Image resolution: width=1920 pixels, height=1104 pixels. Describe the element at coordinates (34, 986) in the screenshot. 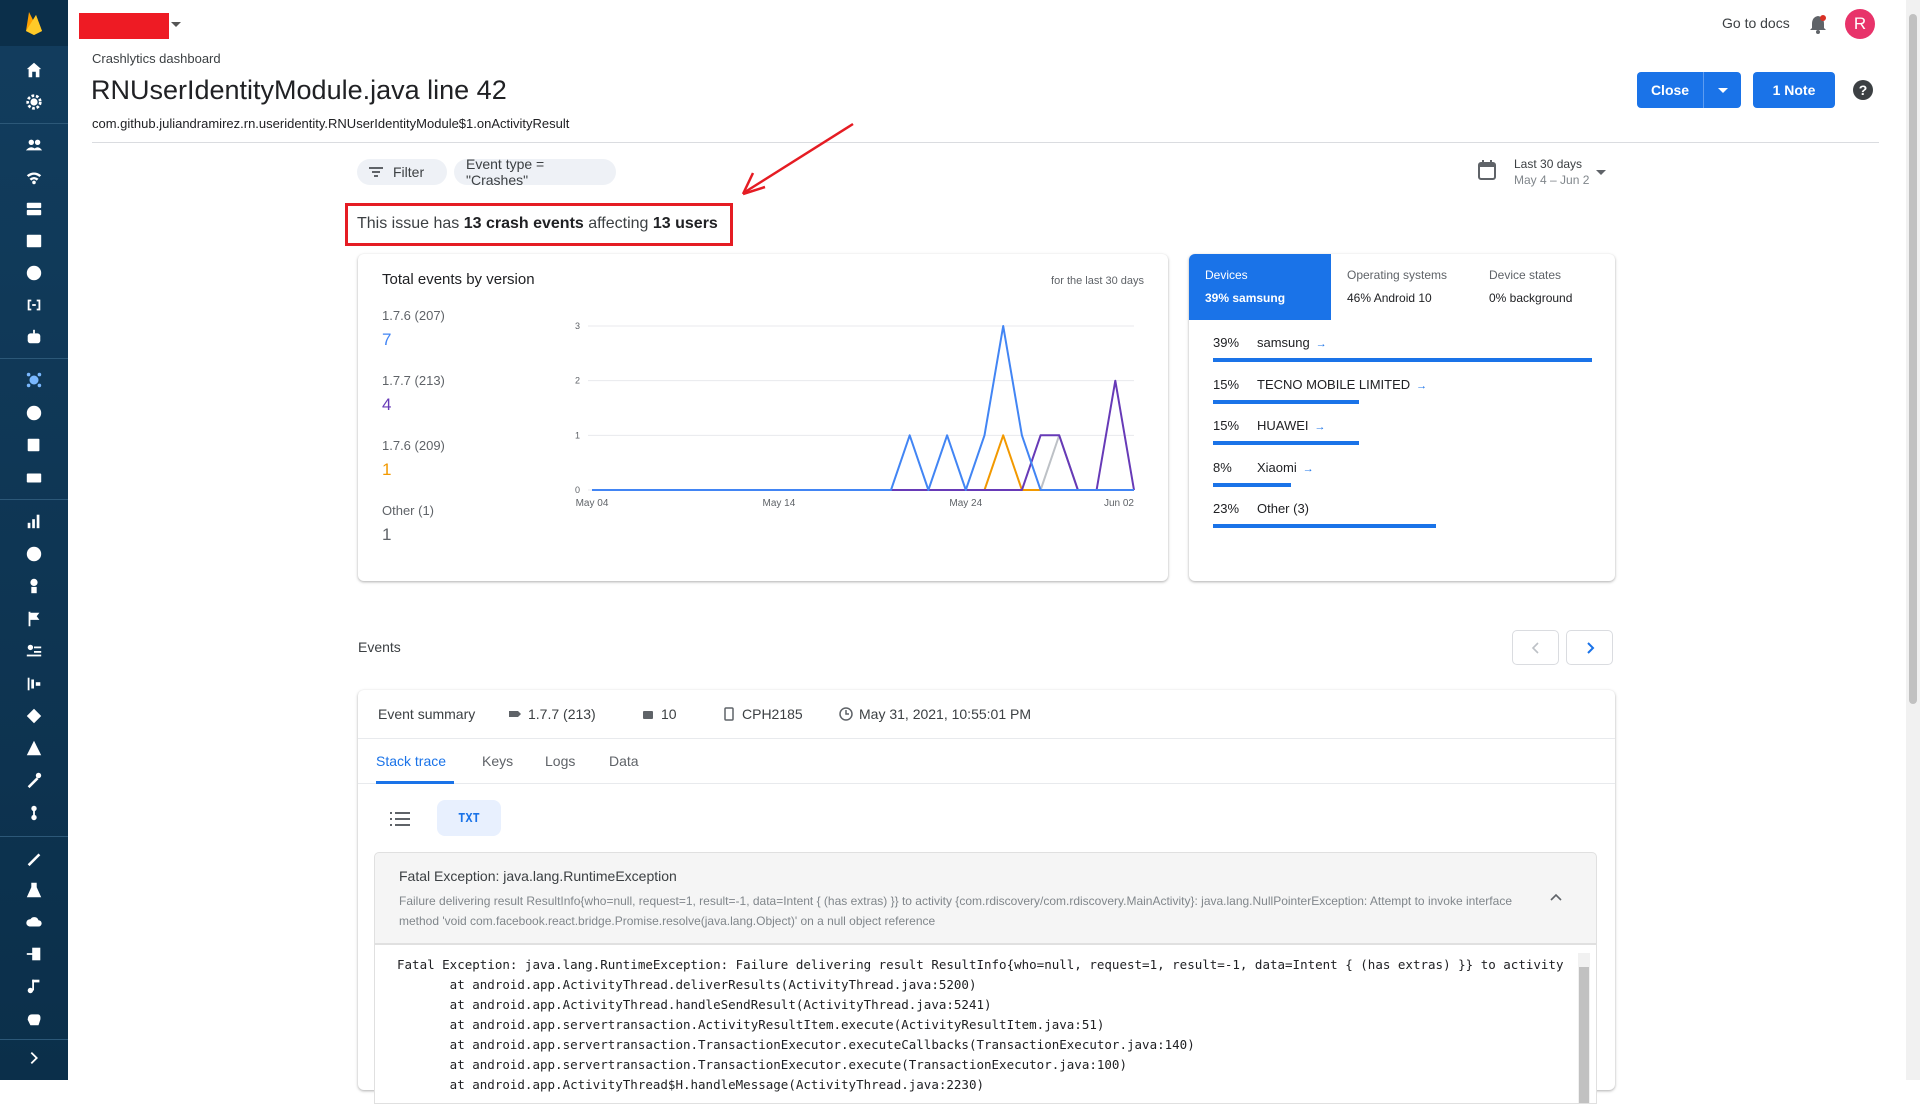

I see `music-icon` at that location.